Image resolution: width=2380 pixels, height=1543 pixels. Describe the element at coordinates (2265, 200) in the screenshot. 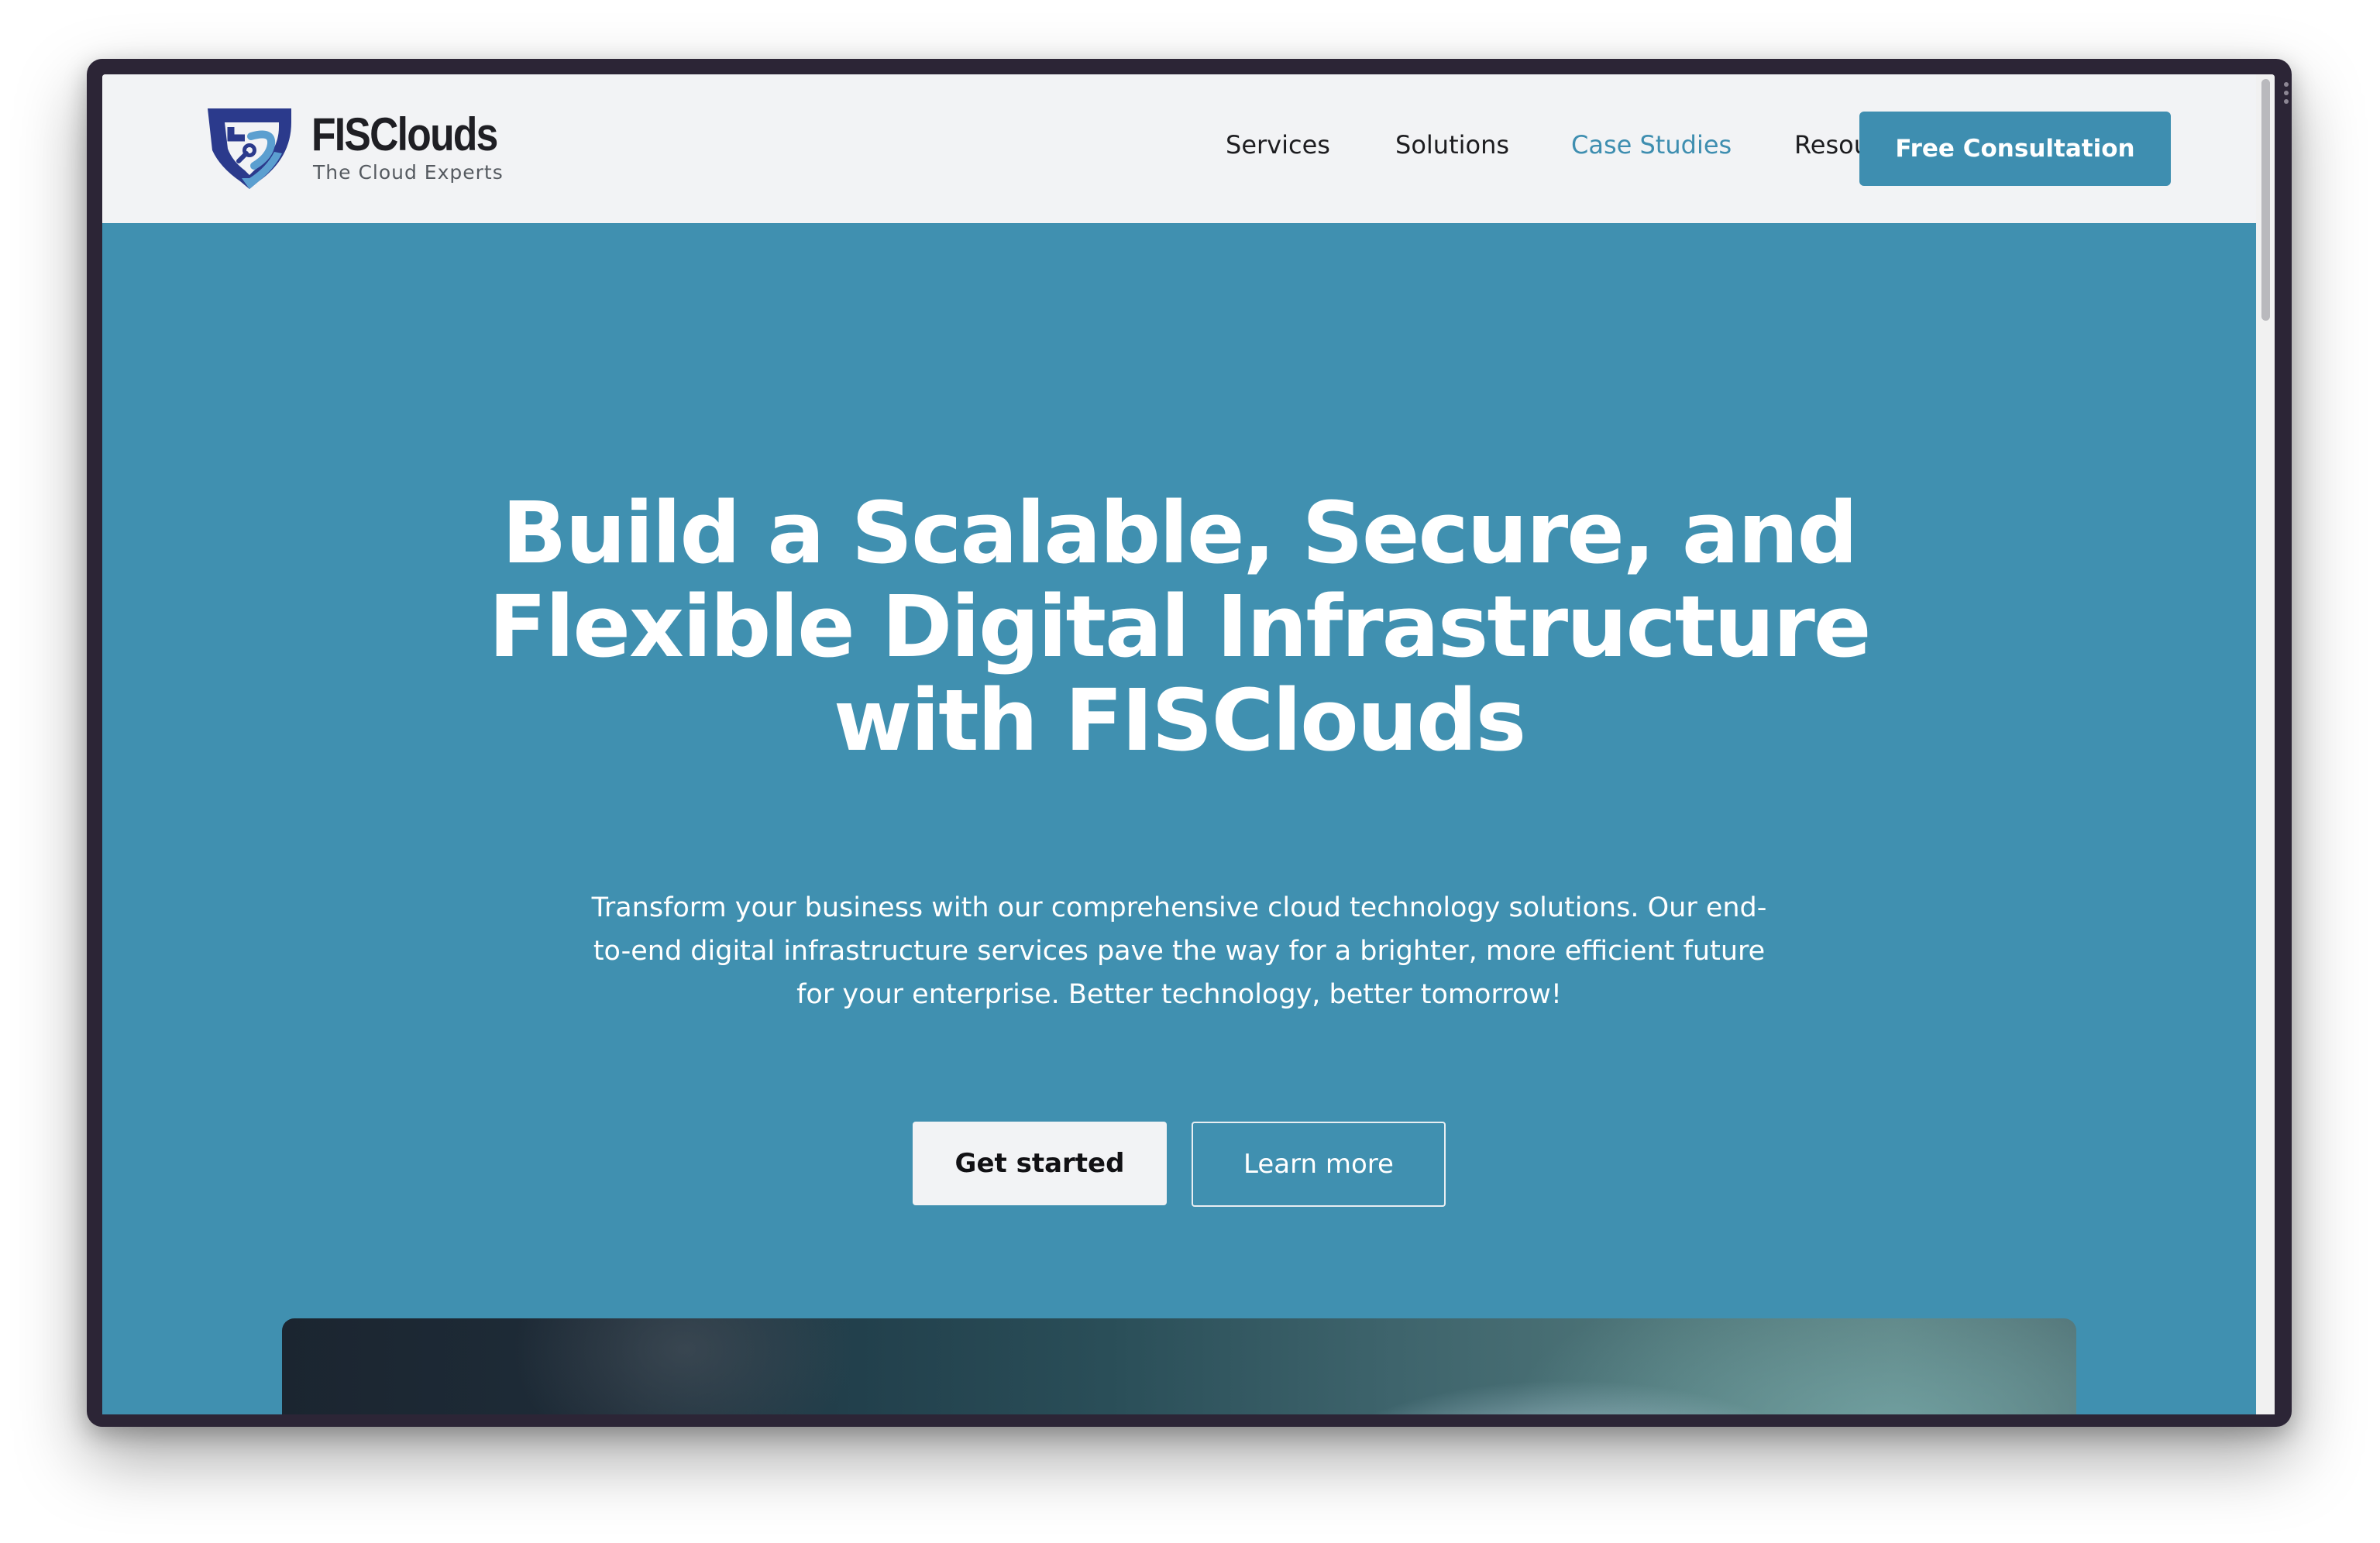

I see `scrollbar-thumb` at that location.